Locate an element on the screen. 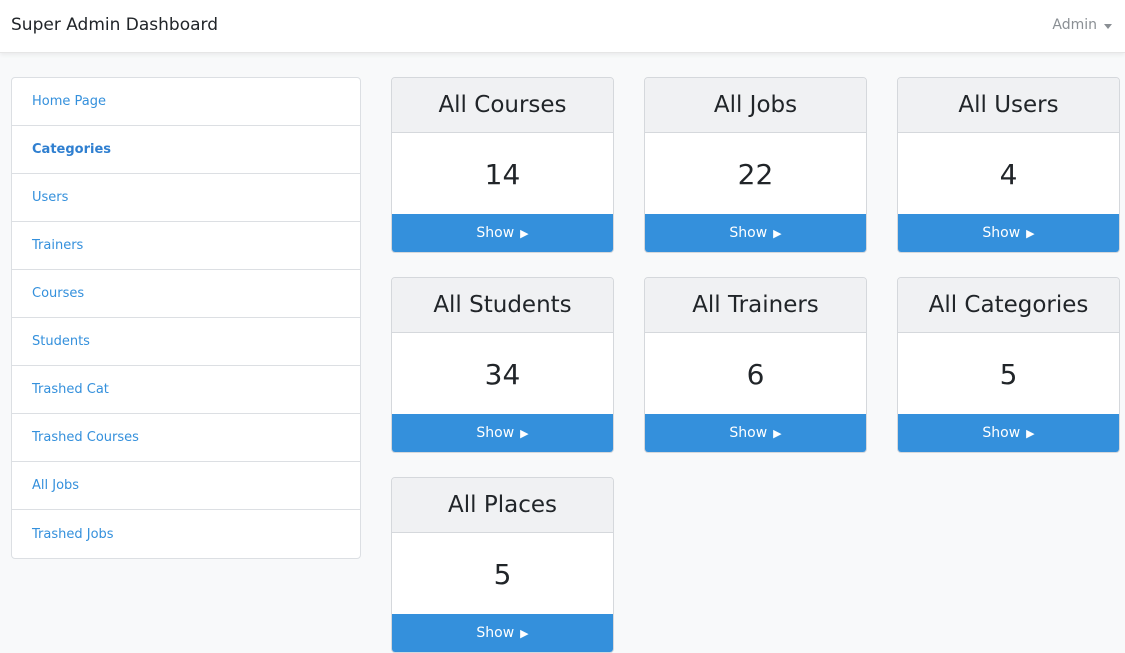 This screenshot has width=1125, height=653. card-title: All Students is located at coordinates (502, 305).